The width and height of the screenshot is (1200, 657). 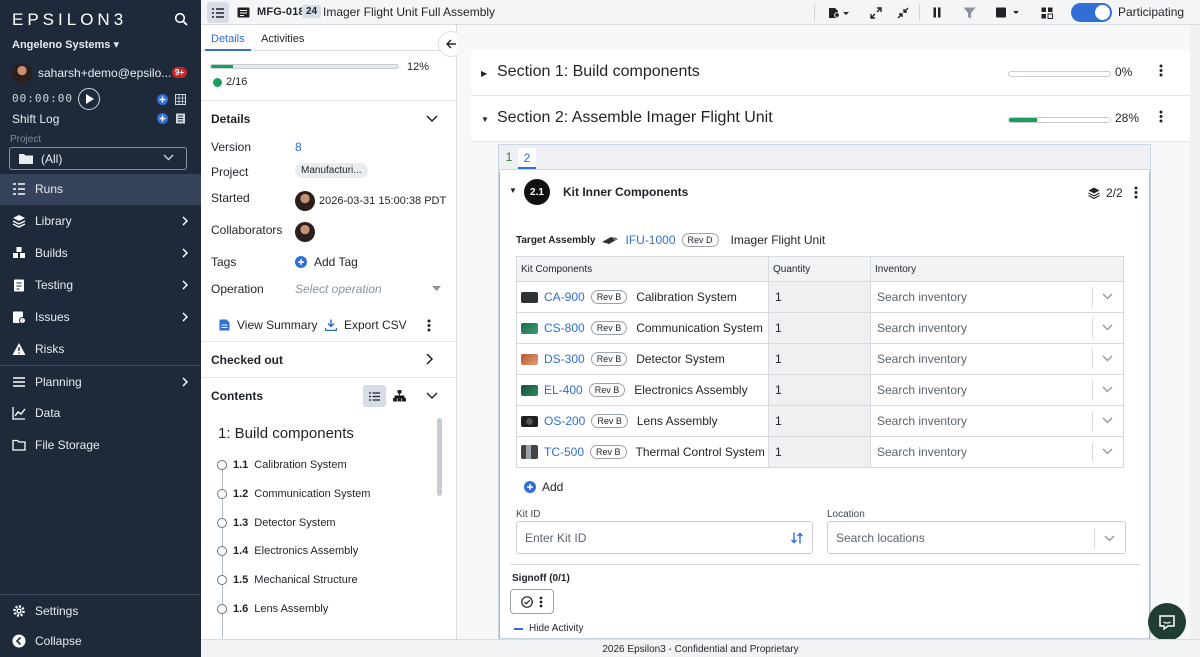 I want to click on collaborator-avatar, so click(x=305, y=232).